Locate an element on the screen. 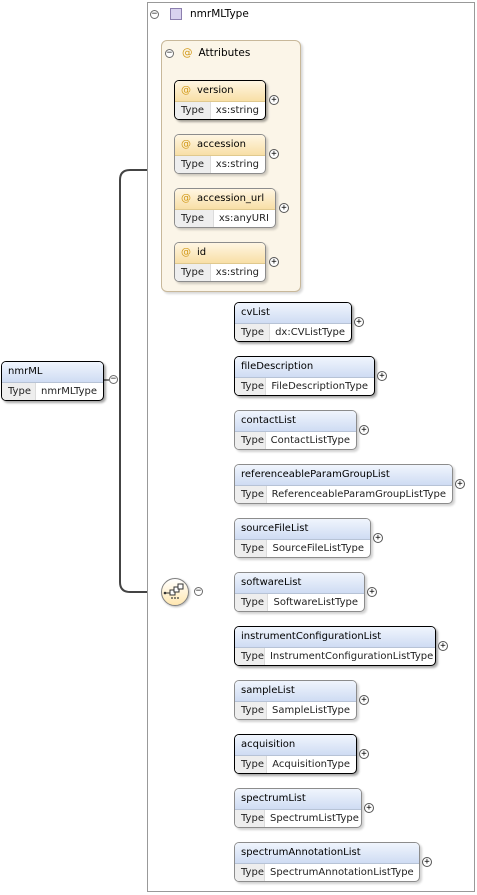 The image size is (477, 895). expand-acquisition-icon: + is located at coordinates (364, 754).